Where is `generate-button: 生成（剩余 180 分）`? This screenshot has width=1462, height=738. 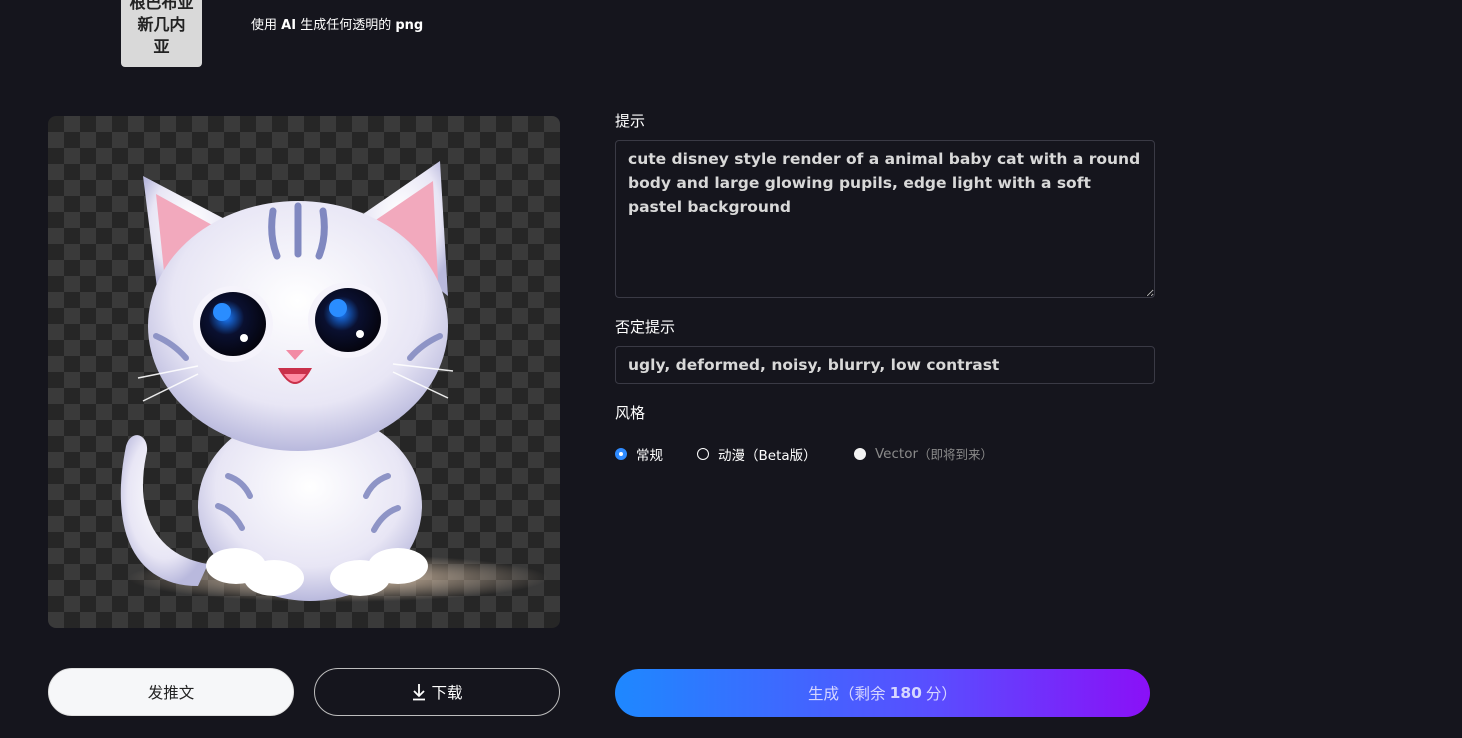 generate-button: 生成（剩余 180 分） is located at coordinates (882, 693).